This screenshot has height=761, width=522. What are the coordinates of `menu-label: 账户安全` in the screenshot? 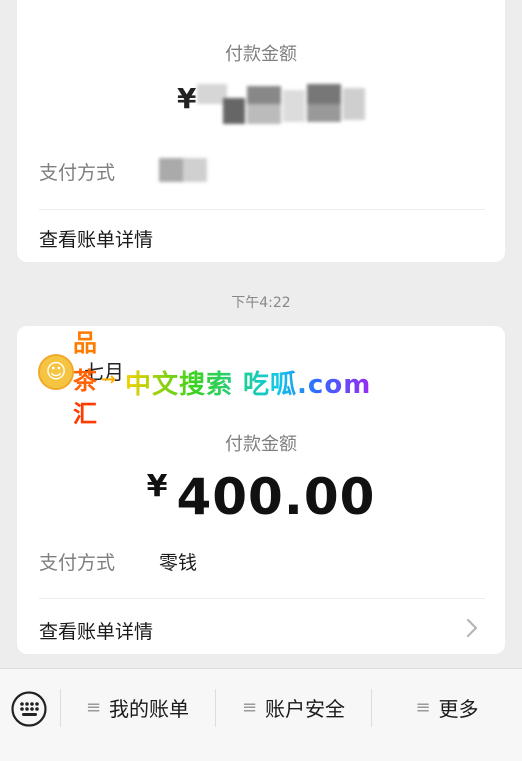 It's located at (305, 708).